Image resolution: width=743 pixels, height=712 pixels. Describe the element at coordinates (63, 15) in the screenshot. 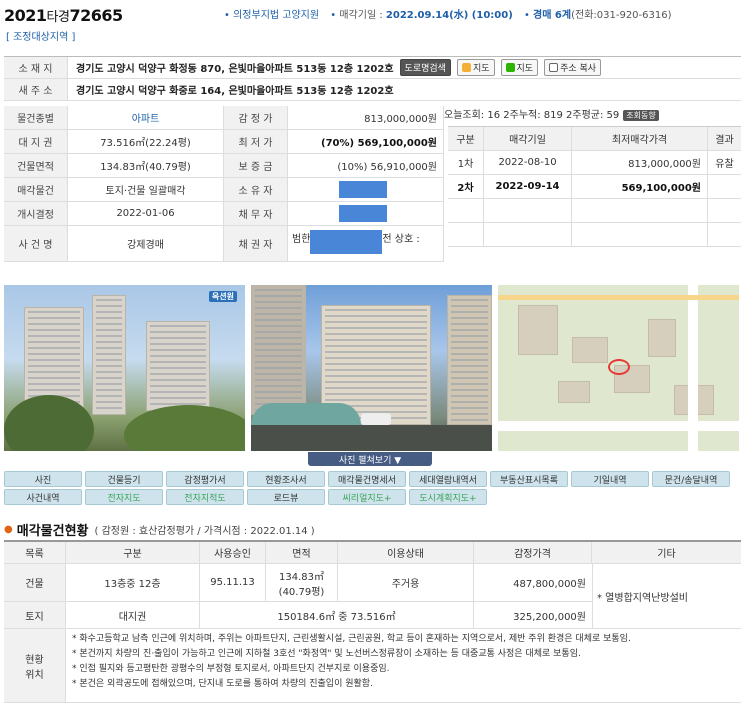

I see `case-number: 2021타경72665` at that location.